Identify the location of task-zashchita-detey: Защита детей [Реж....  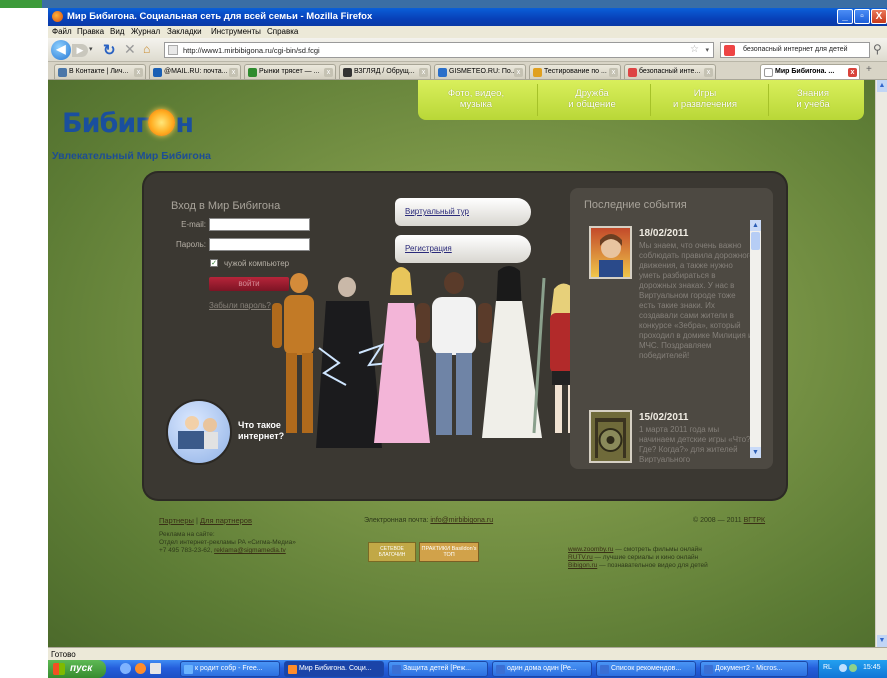
(438, 669).